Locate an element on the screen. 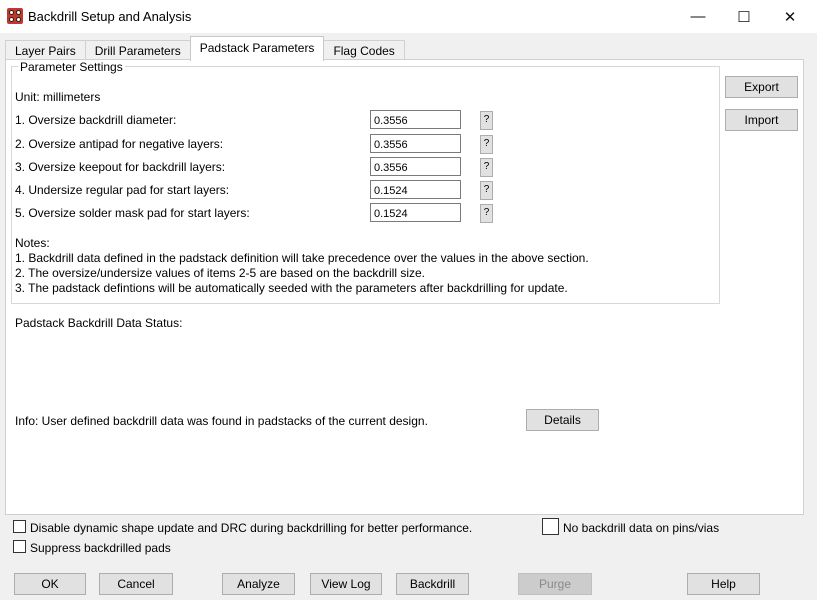 The width and height of the screenshot is (817, 600). window-title: Backdrill Setup and Analysis is located at coordinates (110, 16).